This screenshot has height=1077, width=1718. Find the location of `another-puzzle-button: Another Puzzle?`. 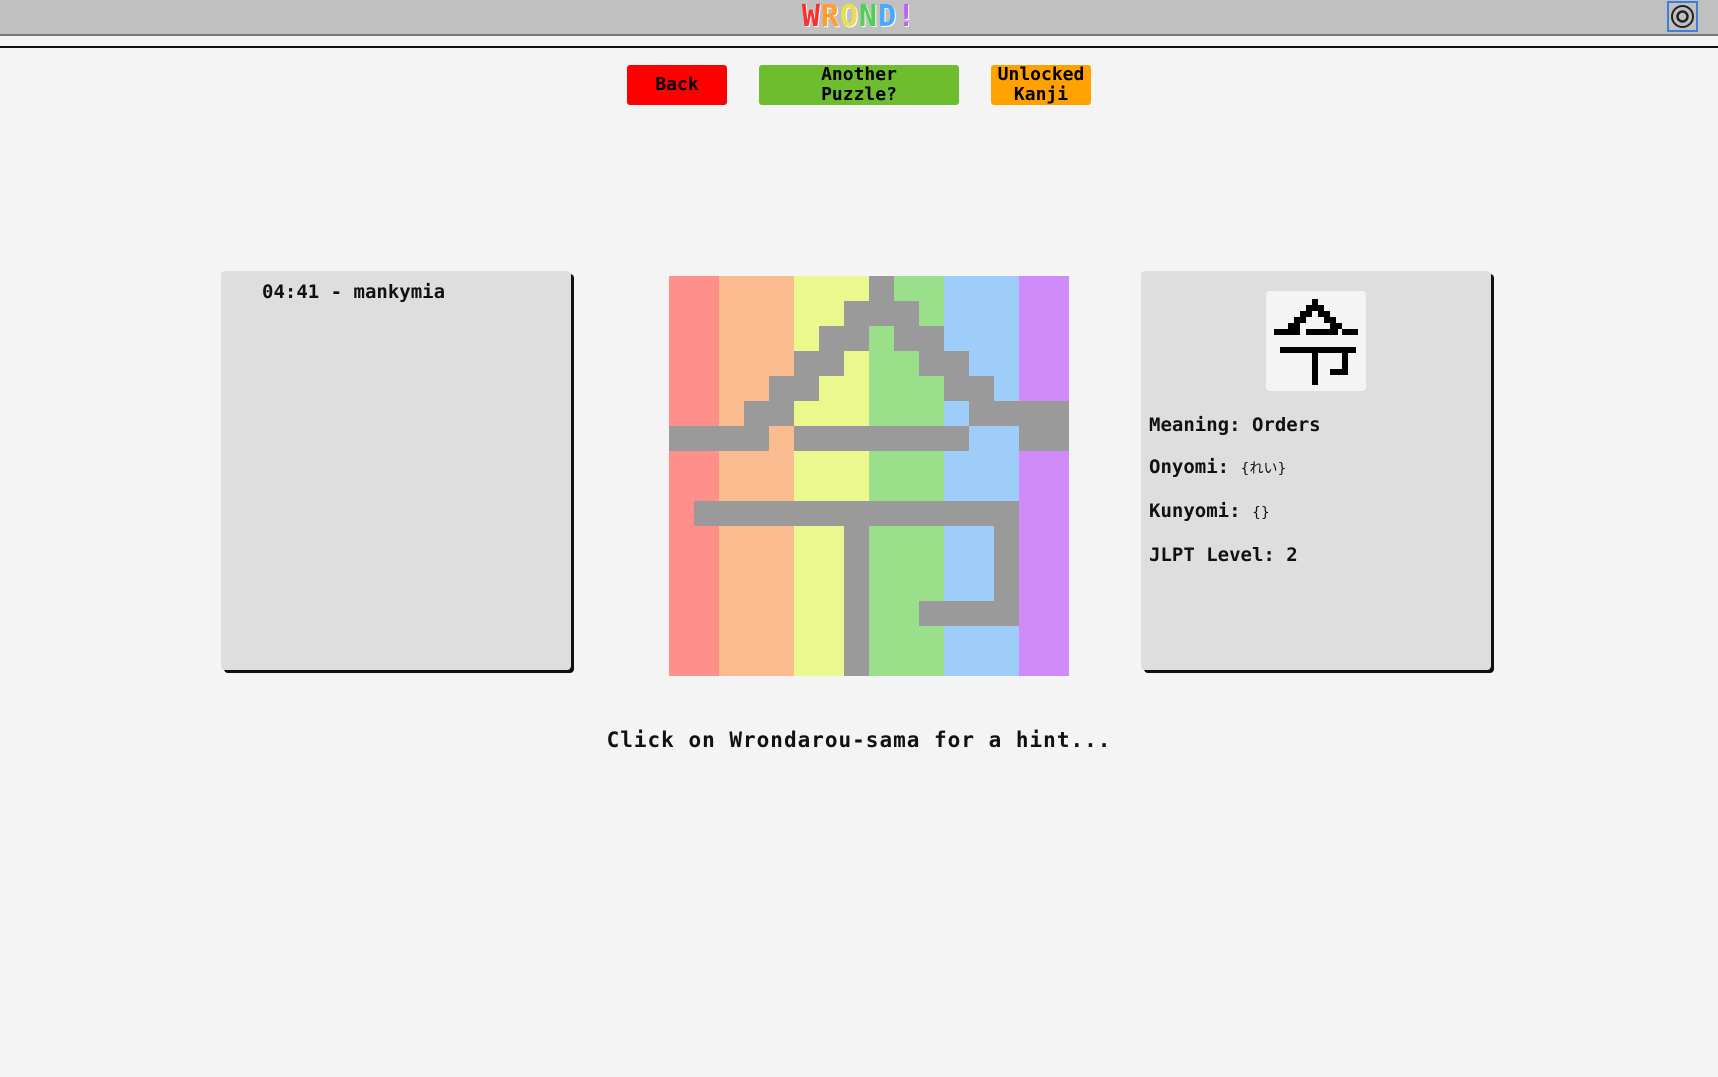

another-puzzle-button: Another Puzzle? is located at coordinates (859, 85).